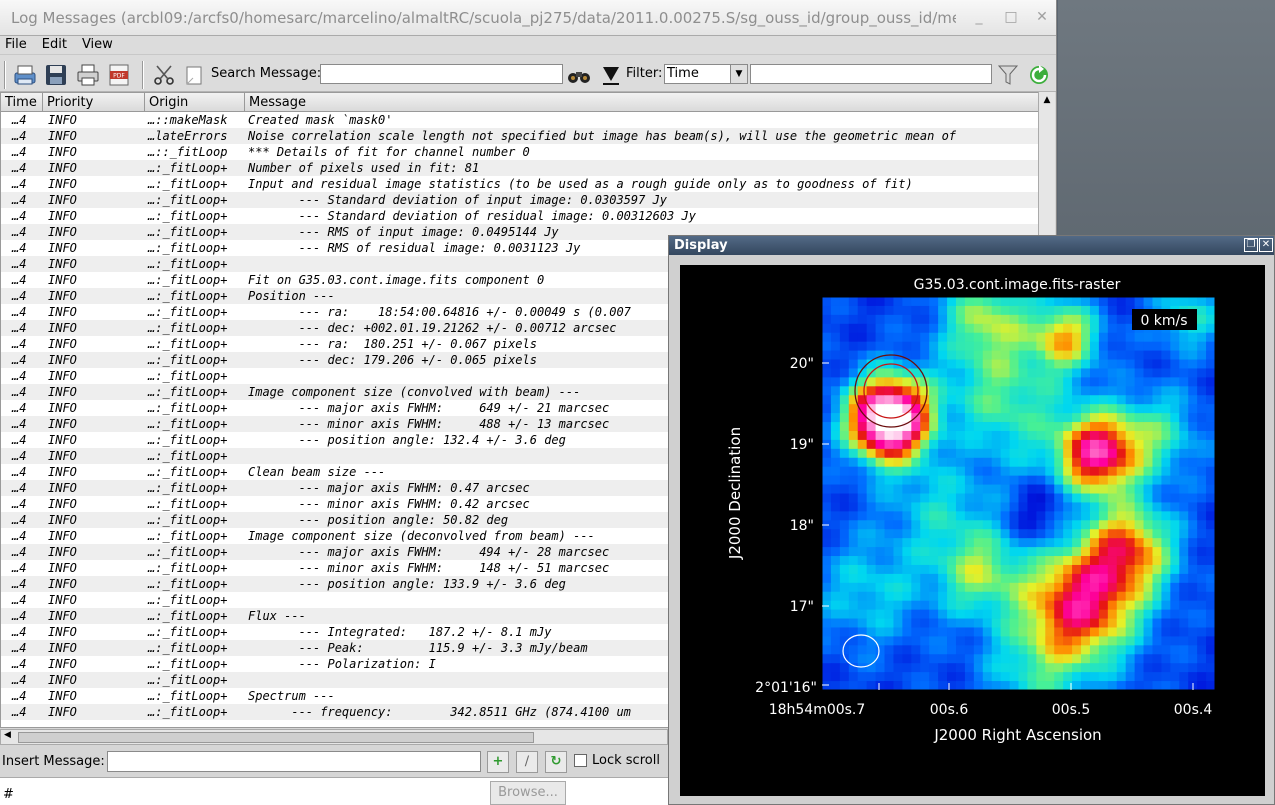 The height and width of the screenshot is (805, 1275). What do you see at coordinates (498, 762) in the screenshot?
I see `add-message-icon: +` at bounding box center [498, 762].